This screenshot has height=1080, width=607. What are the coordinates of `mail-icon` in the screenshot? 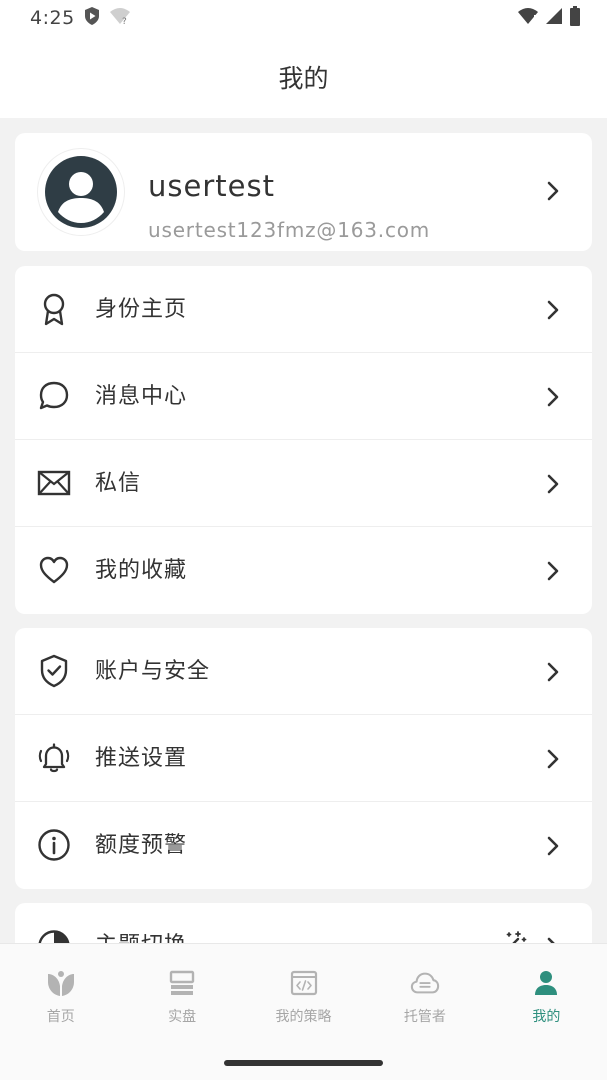 It's located at (54, 483).